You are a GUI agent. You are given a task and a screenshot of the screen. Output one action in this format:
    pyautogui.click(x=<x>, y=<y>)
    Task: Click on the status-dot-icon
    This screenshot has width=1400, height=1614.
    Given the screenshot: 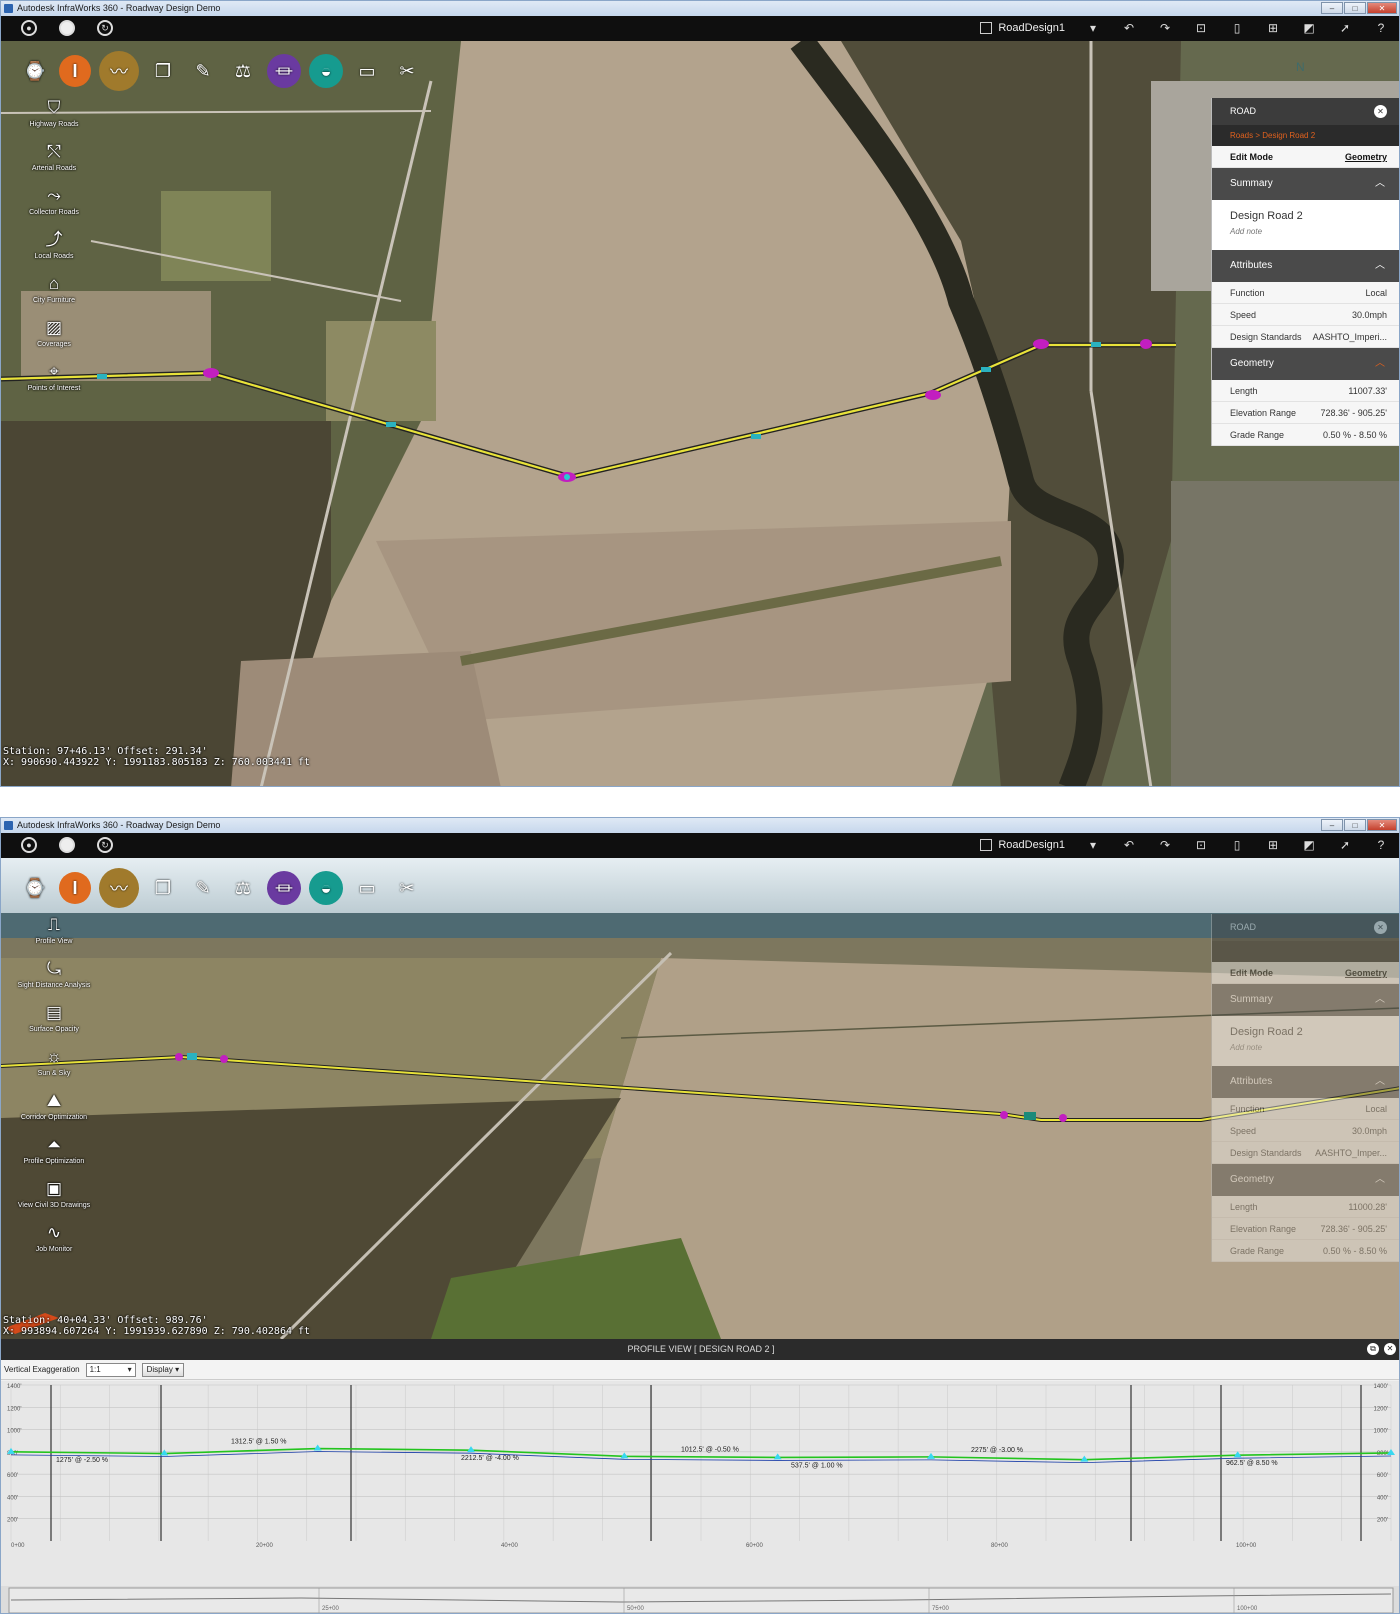 What is the action you would take?
    pyautogui.click(x=67, y=845)
    